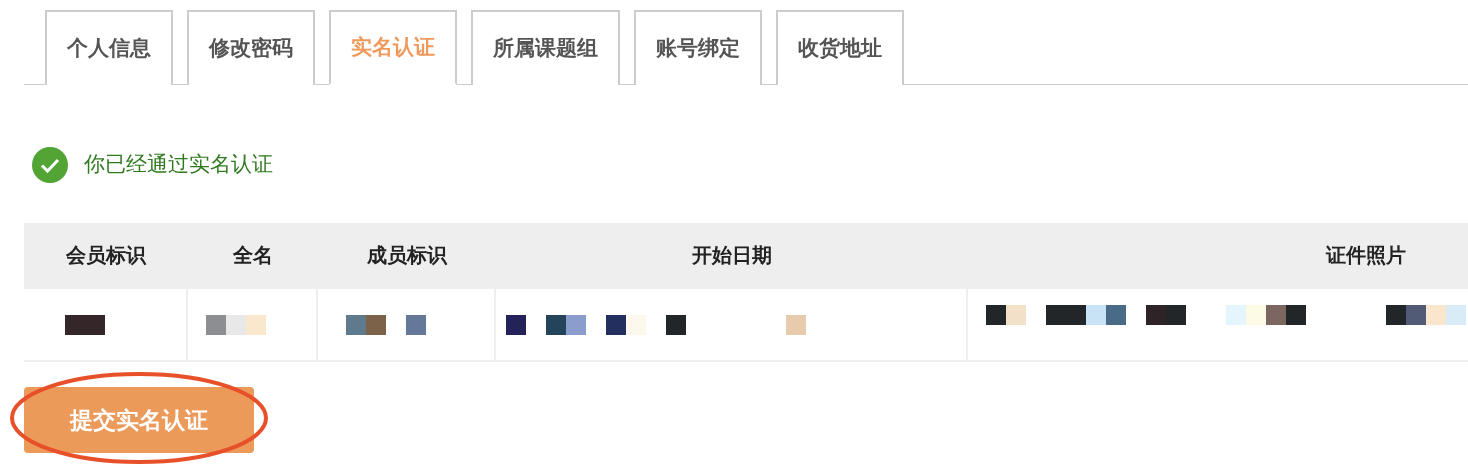 This screenshot has height=474, width=1468. I want to click on status-message: 你已经通过实名认证, so click(178, 165).